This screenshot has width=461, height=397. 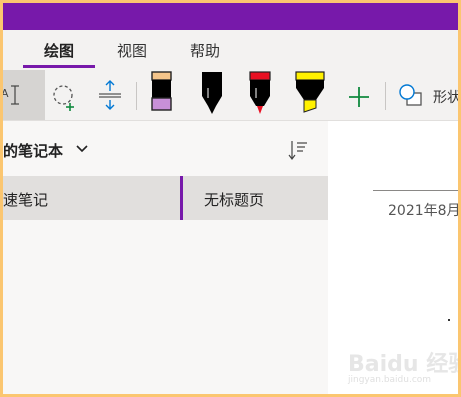 I want to click on chevron-down-icon, so click(x=82, y=149).